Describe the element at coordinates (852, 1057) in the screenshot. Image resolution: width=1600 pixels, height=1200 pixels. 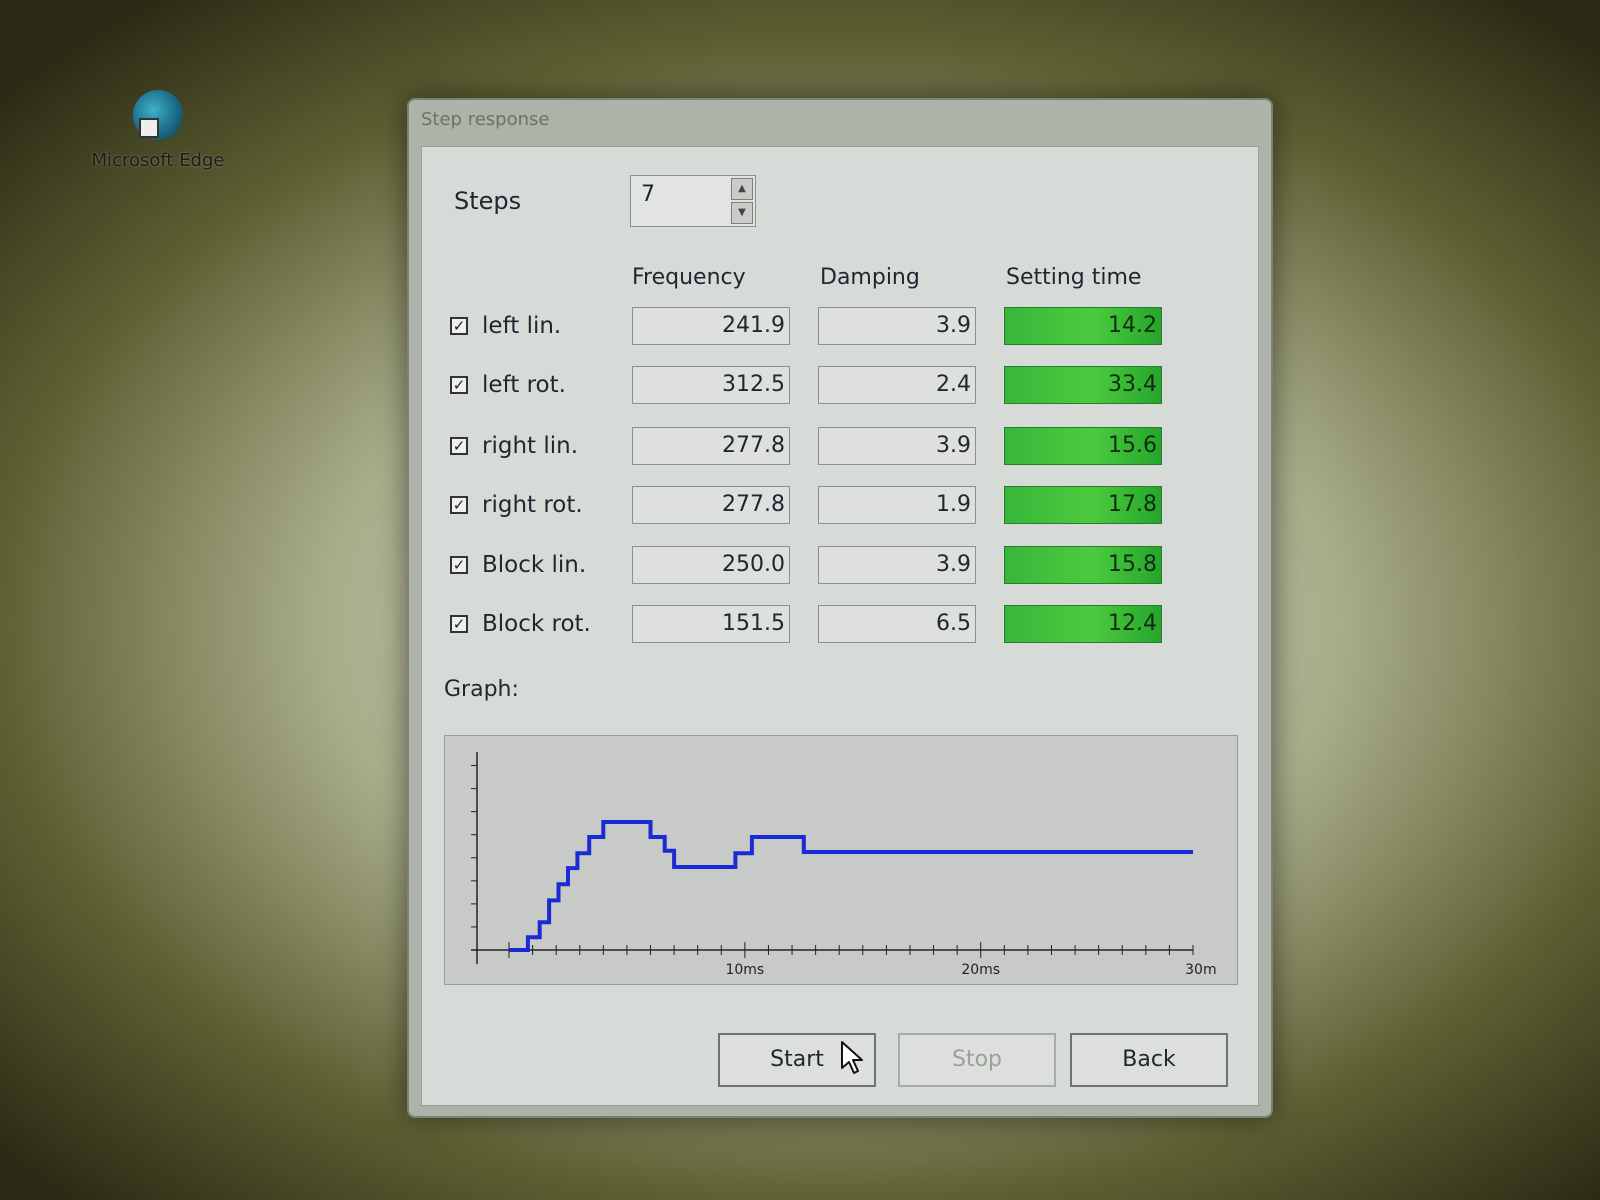
I see `mouse-pointer-icon` at that location.